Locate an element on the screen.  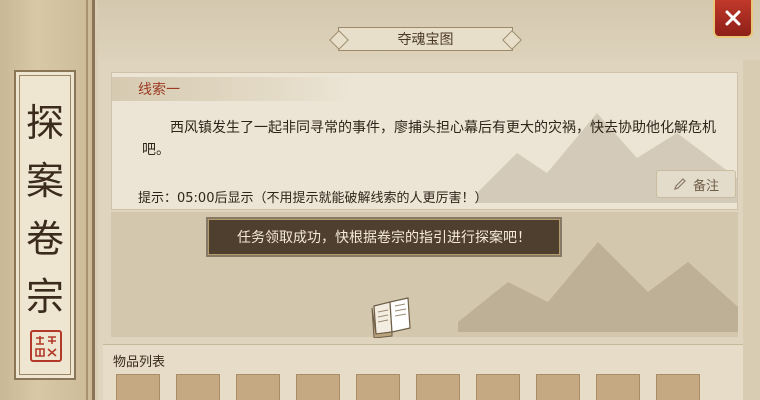
scroll-title: 探 案 卷 宗 is located at coordinates (45, 210).